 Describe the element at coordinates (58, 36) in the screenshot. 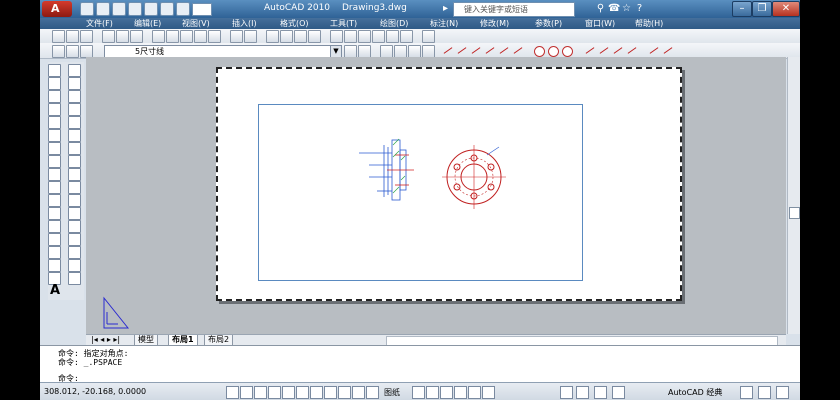

I see `qnew-icon` at that location.